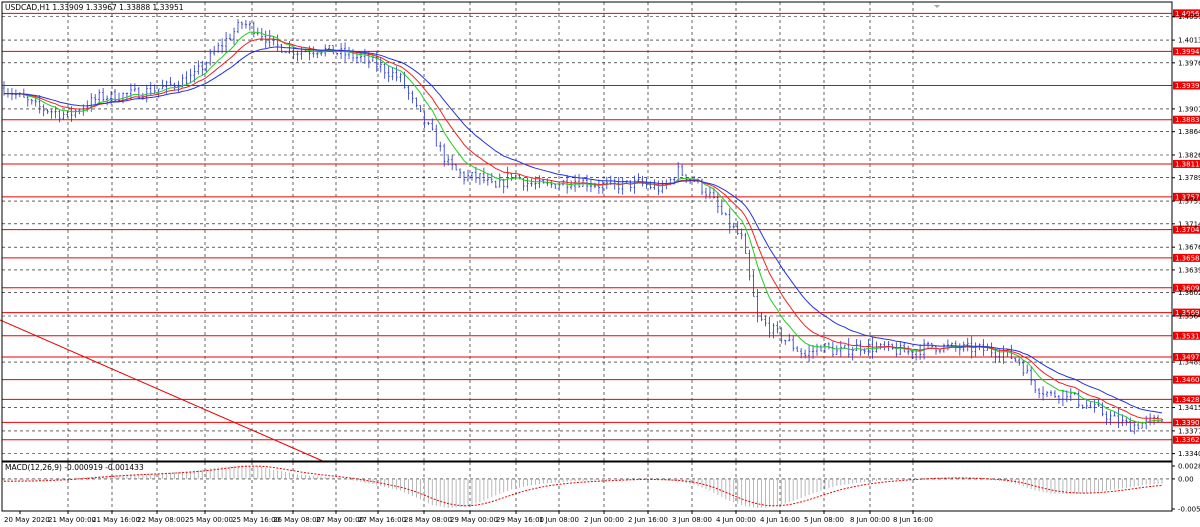  Describe the element at coordinates (1189, 510) in the screenshot. I see `macd-tick-label: -0.00554` at that location.